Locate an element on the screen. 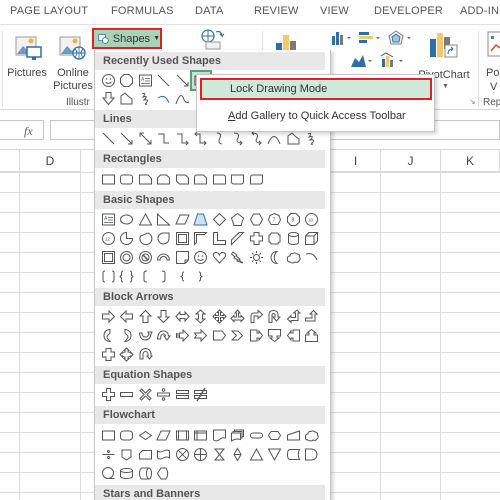 This screenshot has height=500, width=500. diagonal-stripe-shape is located at coordinates (238, 238).